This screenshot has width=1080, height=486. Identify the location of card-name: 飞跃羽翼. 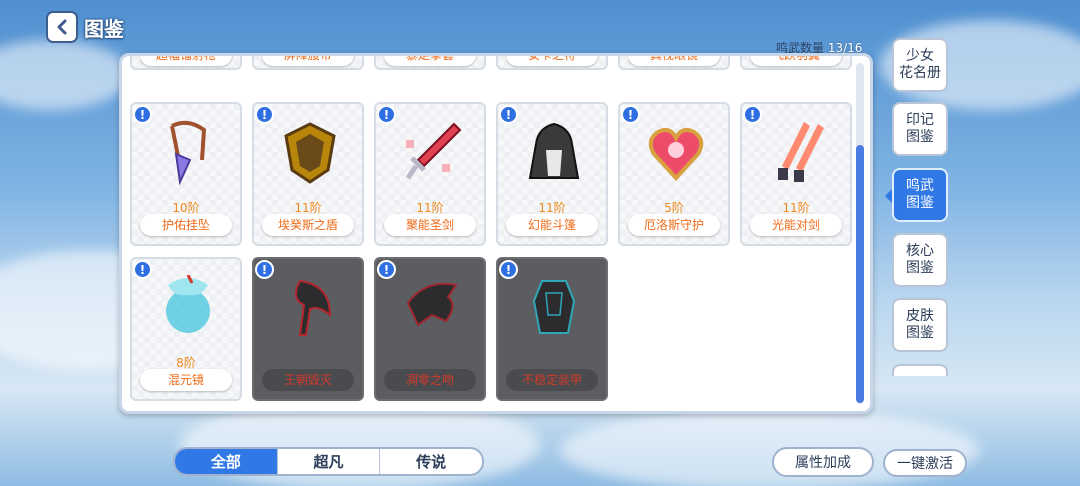
(796, 61).